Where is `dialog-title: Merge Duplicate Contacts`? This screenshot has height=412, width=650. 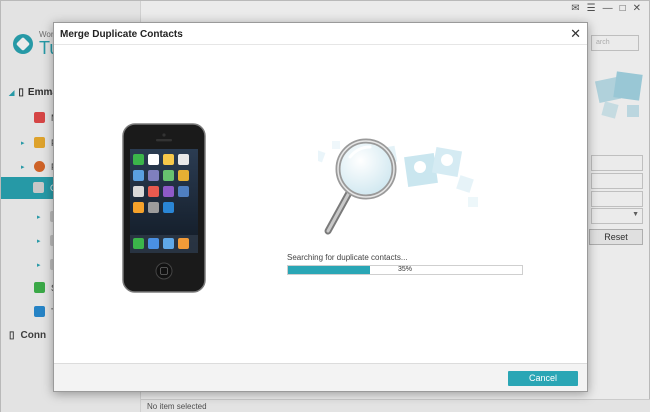
dialog-title: Merge Duplicate Contacts is located at coordinates (121, 34).